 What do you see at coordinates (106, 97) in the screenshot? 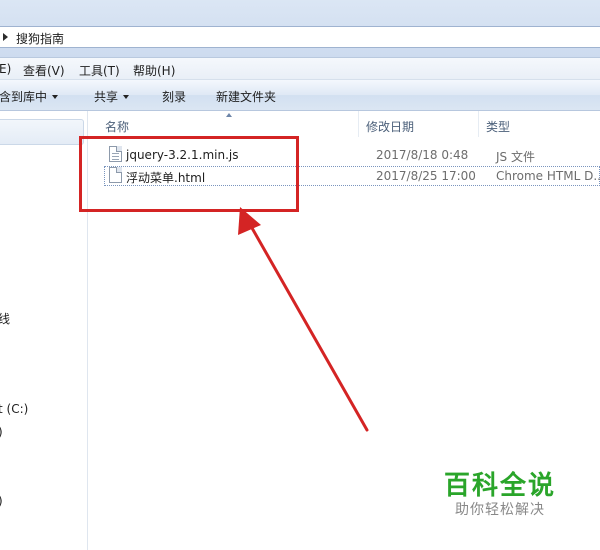
I see `share-label: 共享` at bounding box center [106, 97].